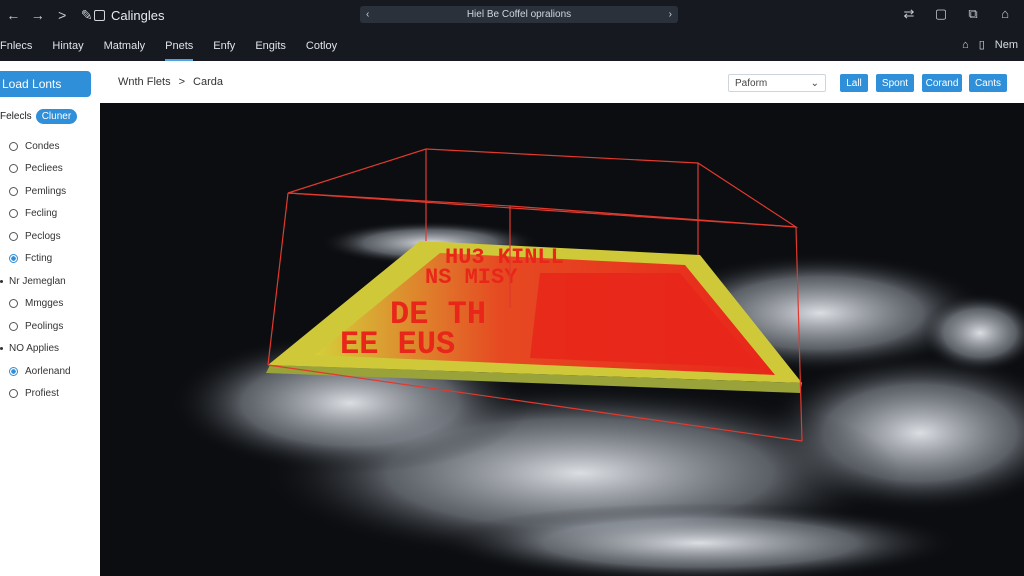 The width and height of the screenshot is (1024, 576). I want to click on sidebar-option: Fecling, so click(50, 214).